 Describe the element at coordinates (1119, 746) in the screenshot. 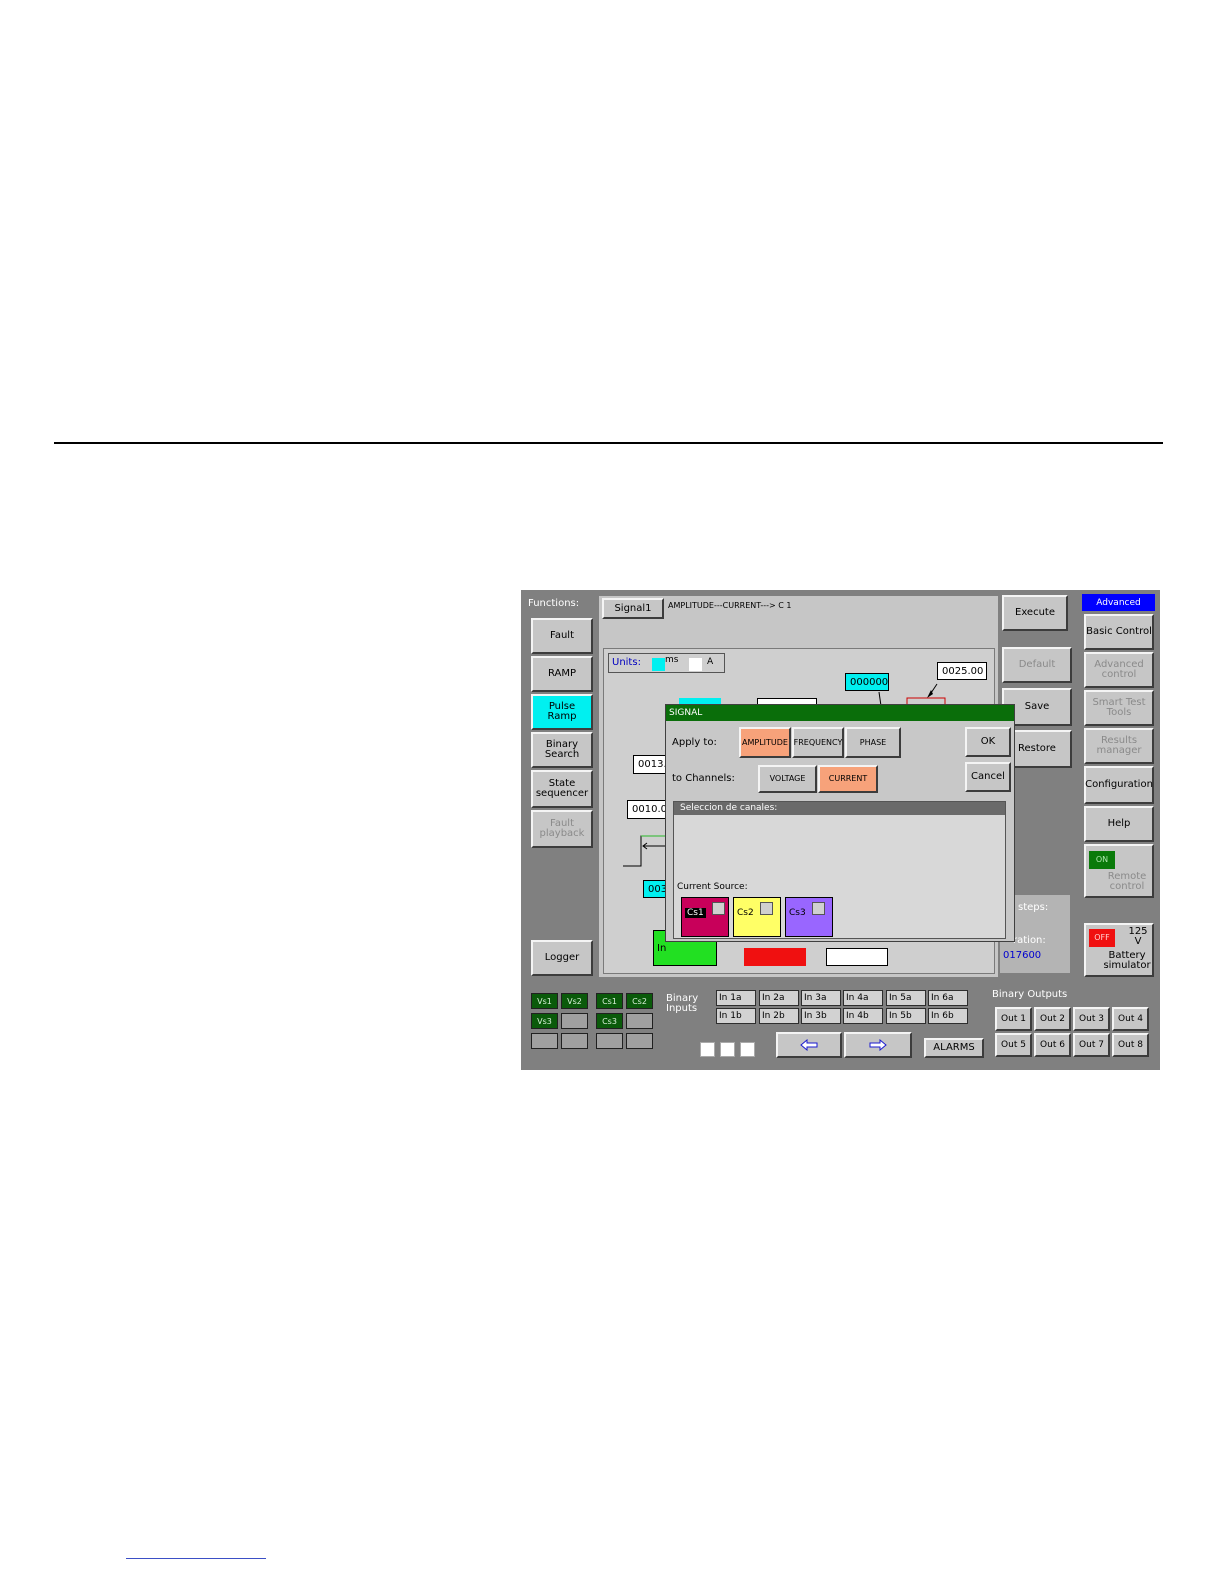

I see `results-manager-button: Results manager` at that location.